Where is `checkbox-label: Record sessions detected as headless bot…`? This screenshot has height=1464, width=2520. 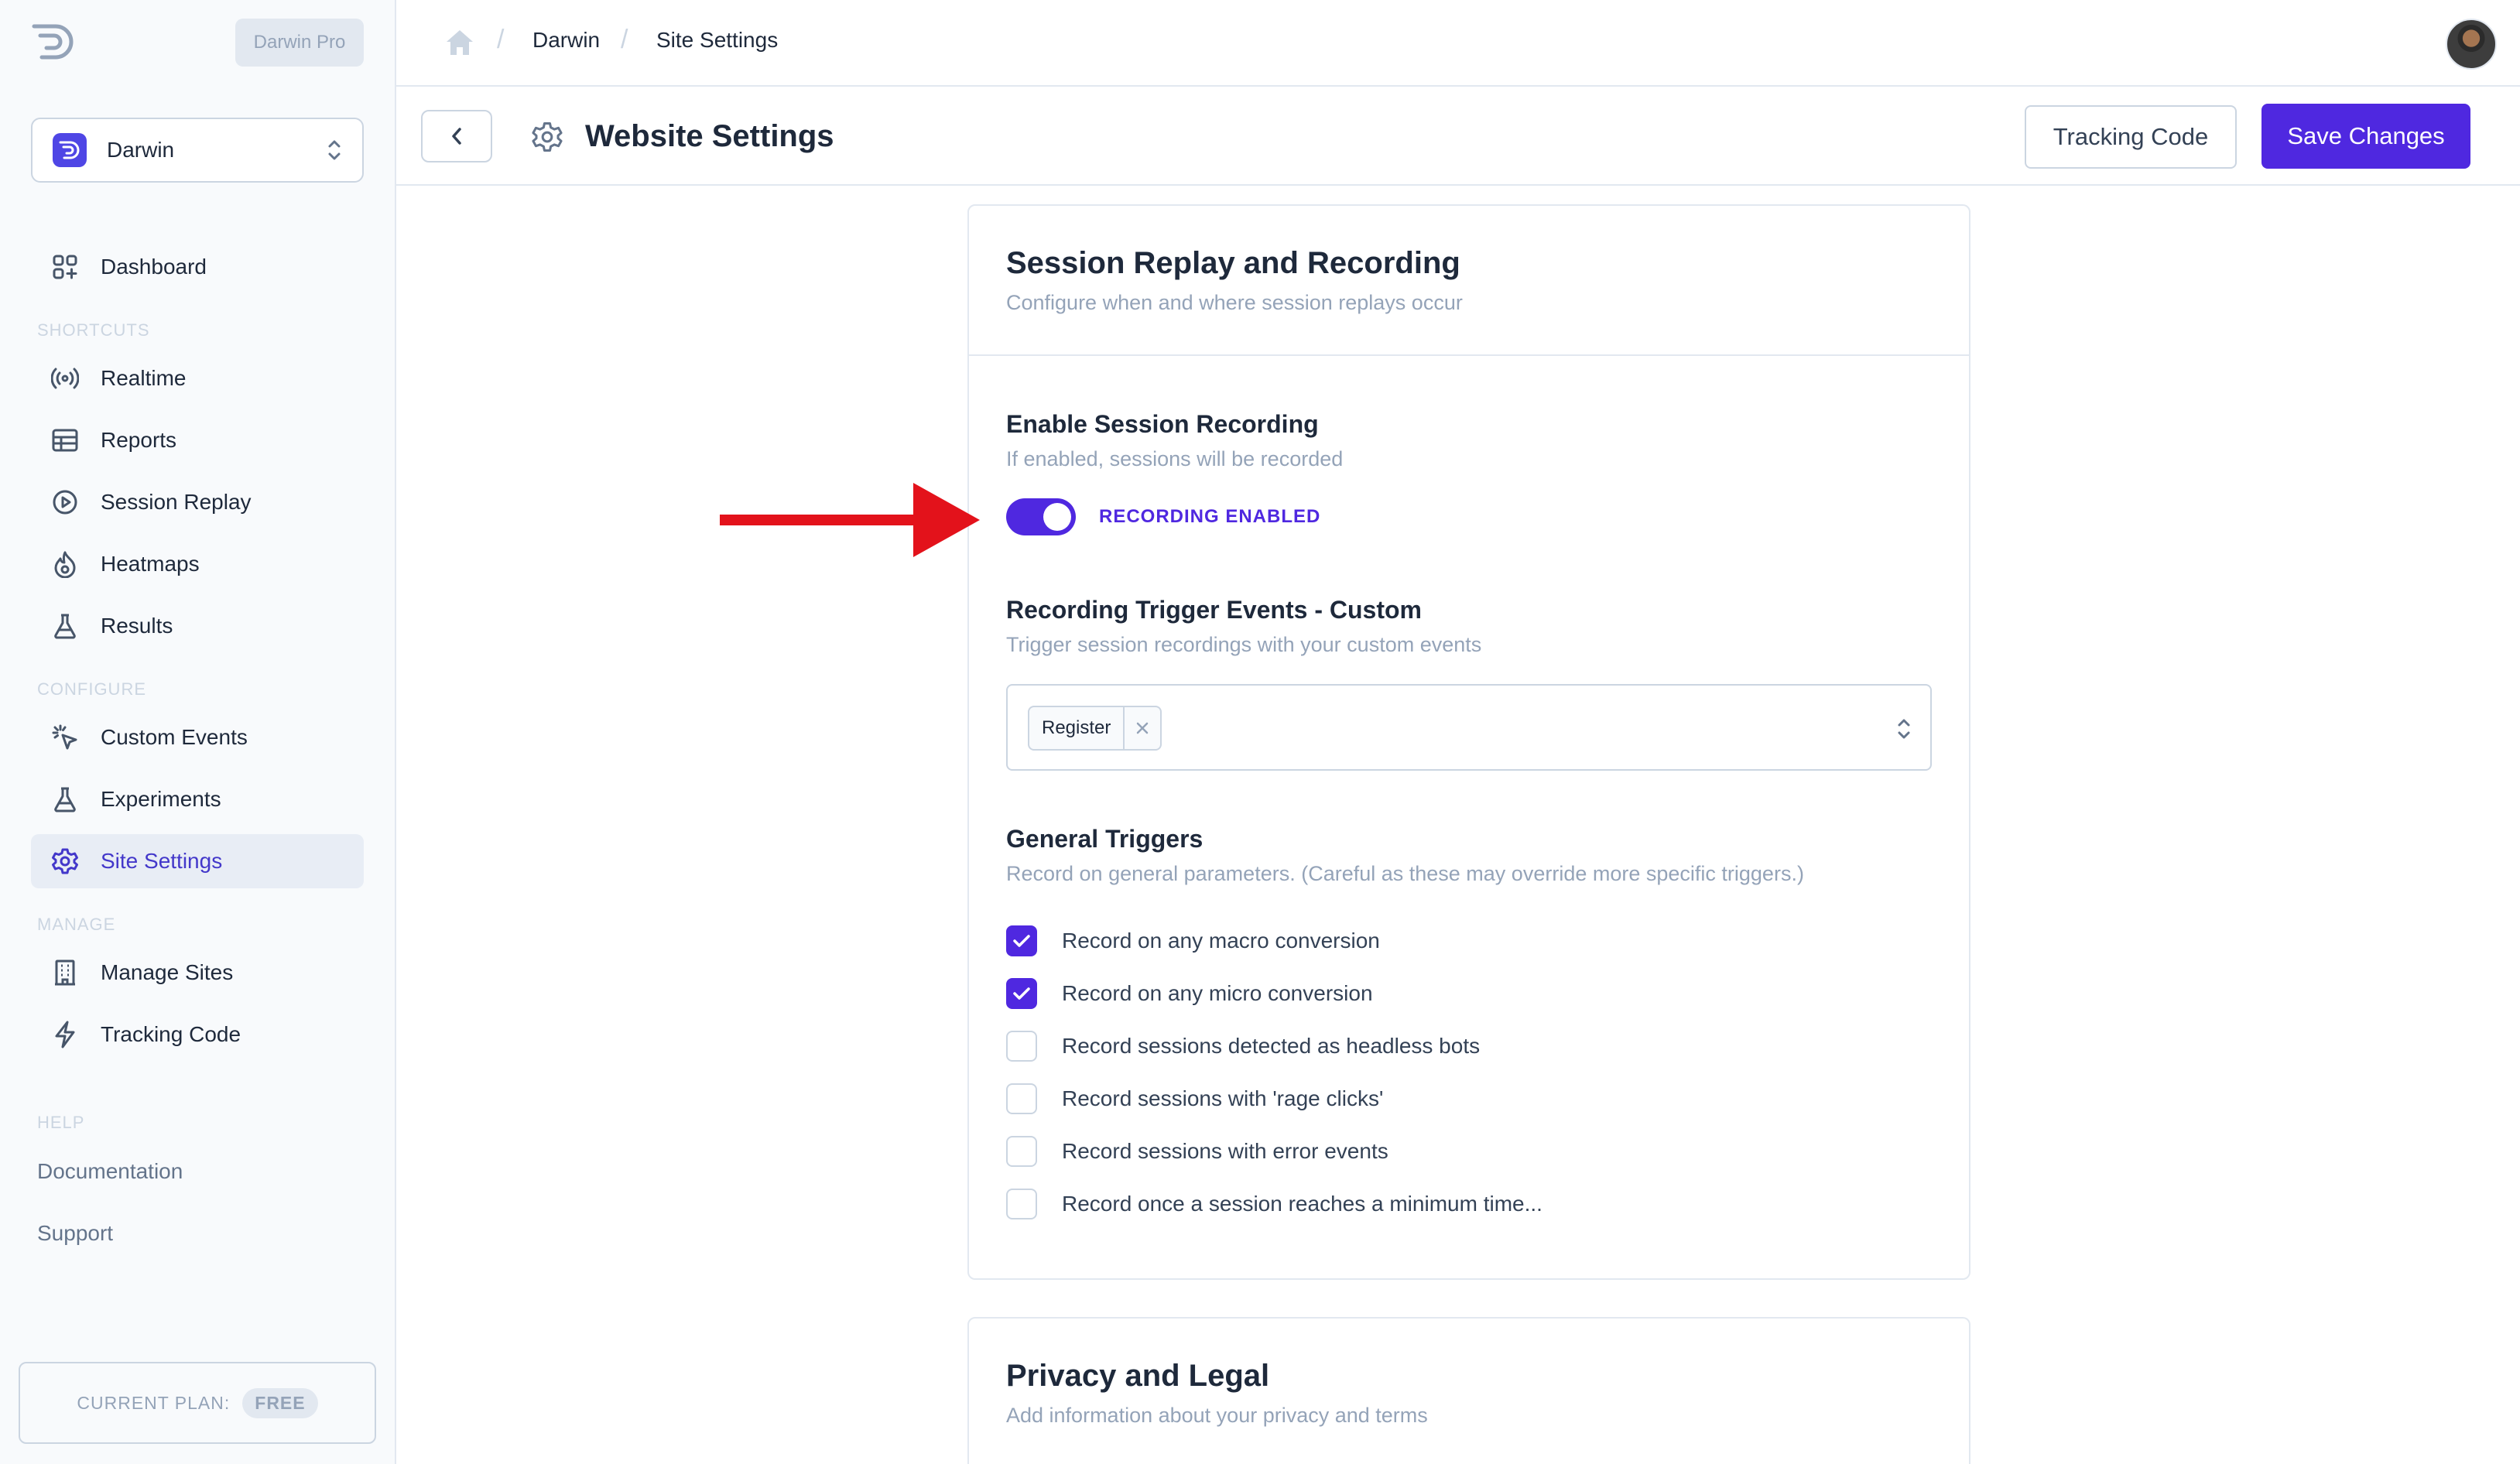
checkbox-label: Record sessions detected as headless bot… is located at coordinates (1271, 1046).